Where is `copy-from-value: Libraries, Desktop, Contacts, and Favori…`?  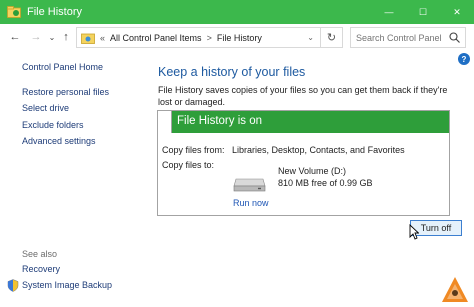 copy-from-value: Libraries, Desktop, Contacts, and Favori… is located at coordinates (318, 150).